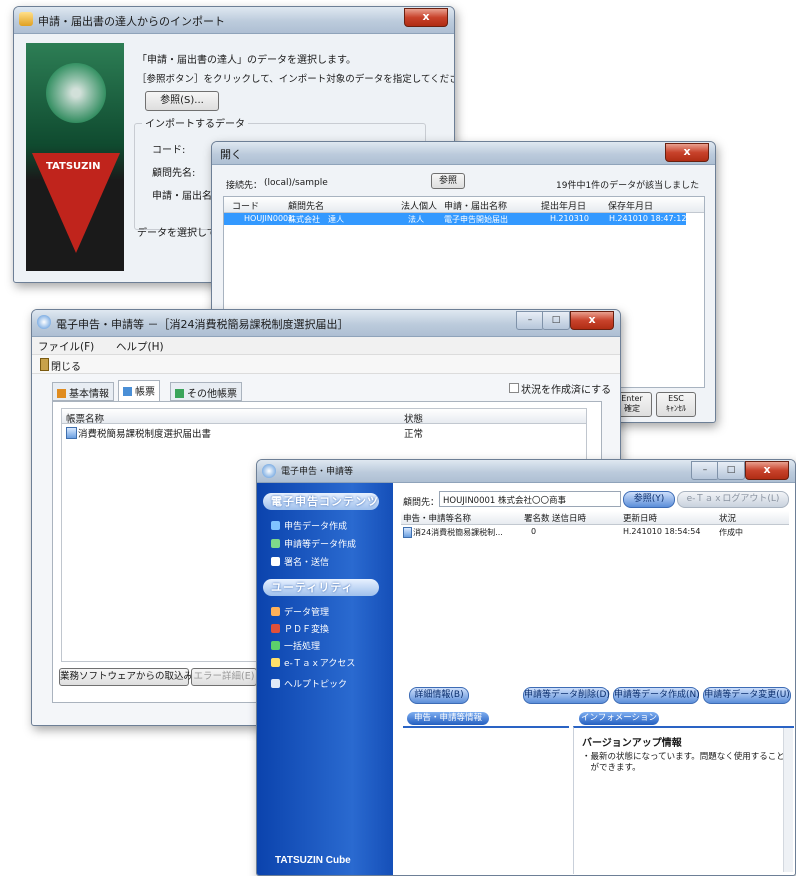 This screenshot has width=796, height=876. Describe the element at coordinates (302, 647) in the screenshot. I see `sidebar-item-label: 一括処理` at that location.